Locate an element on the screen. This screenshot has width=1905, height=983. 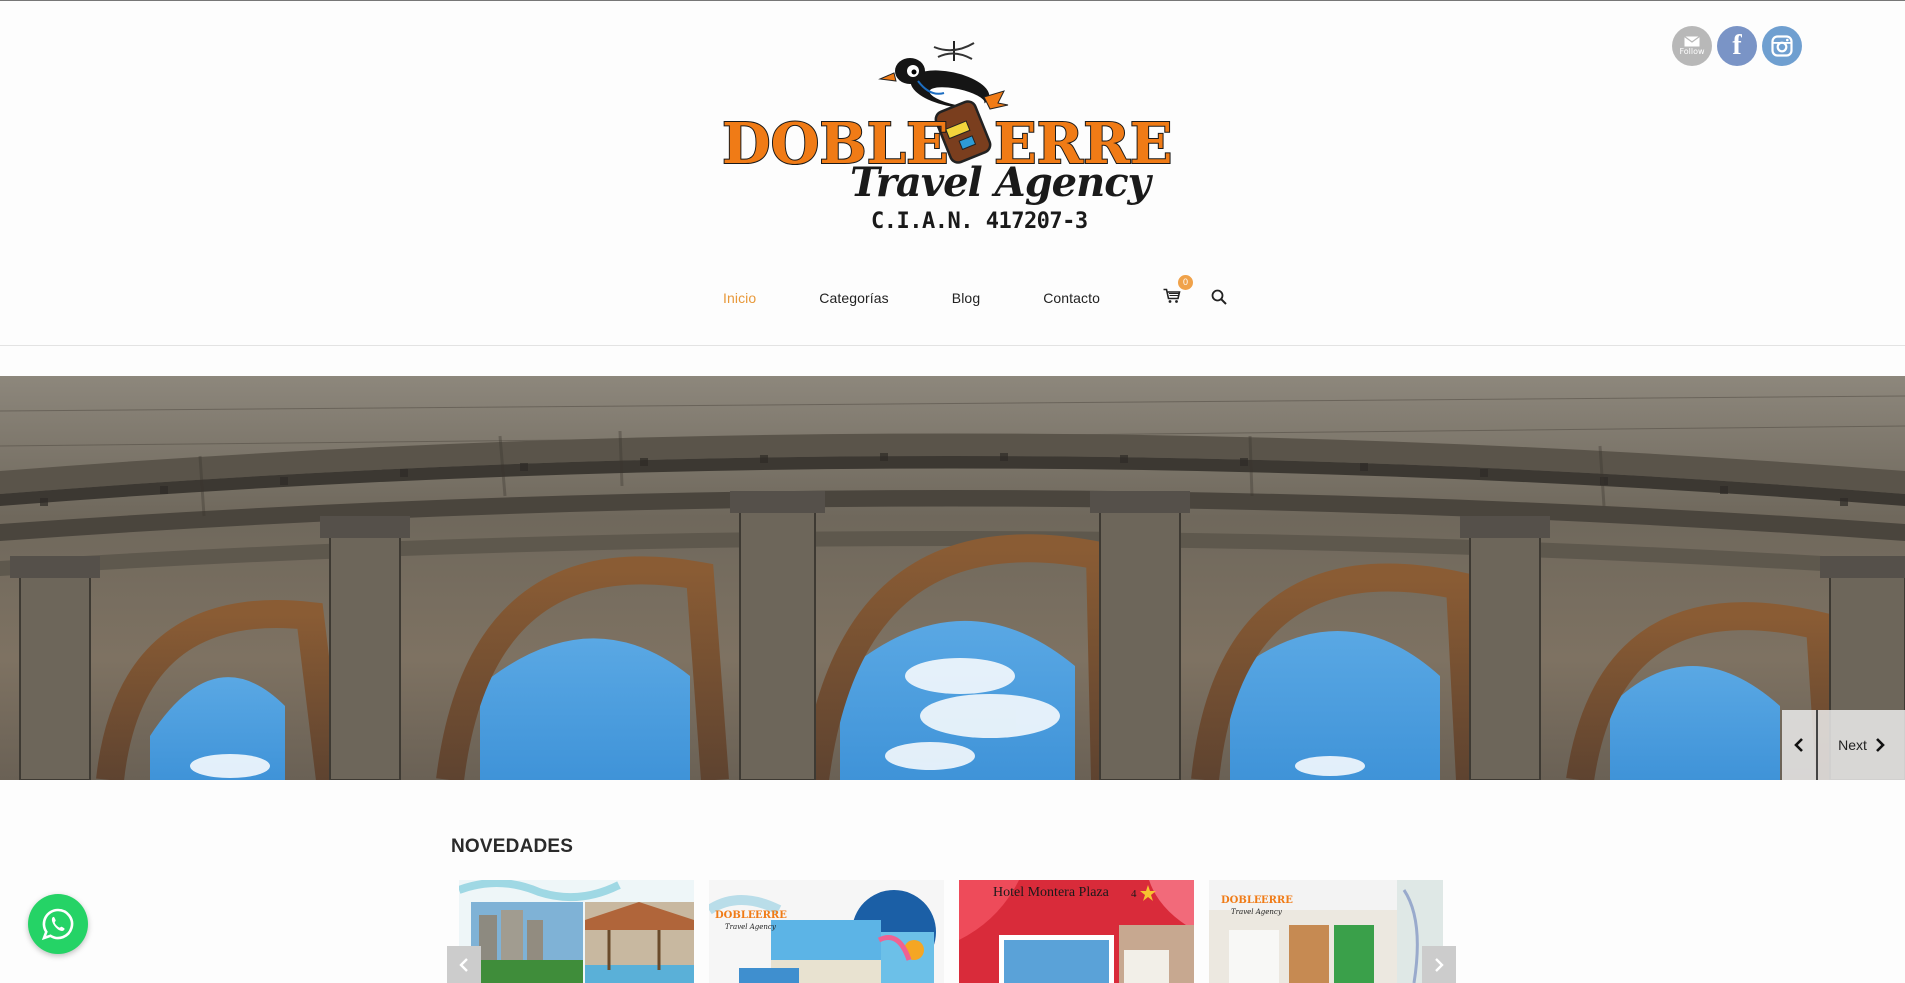
nav-item-blog: Blog is located at coordinates (966, 298).